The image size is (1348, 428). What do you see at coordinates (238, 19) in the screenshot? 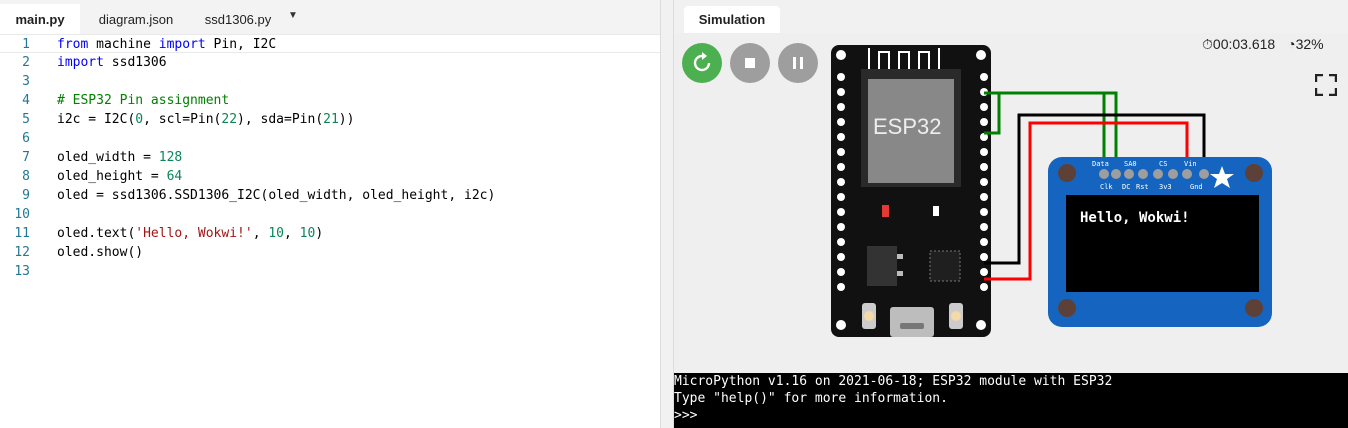
I see `tab-ssd1306-py: ssd1306.py` at bounding box center [238, 19].